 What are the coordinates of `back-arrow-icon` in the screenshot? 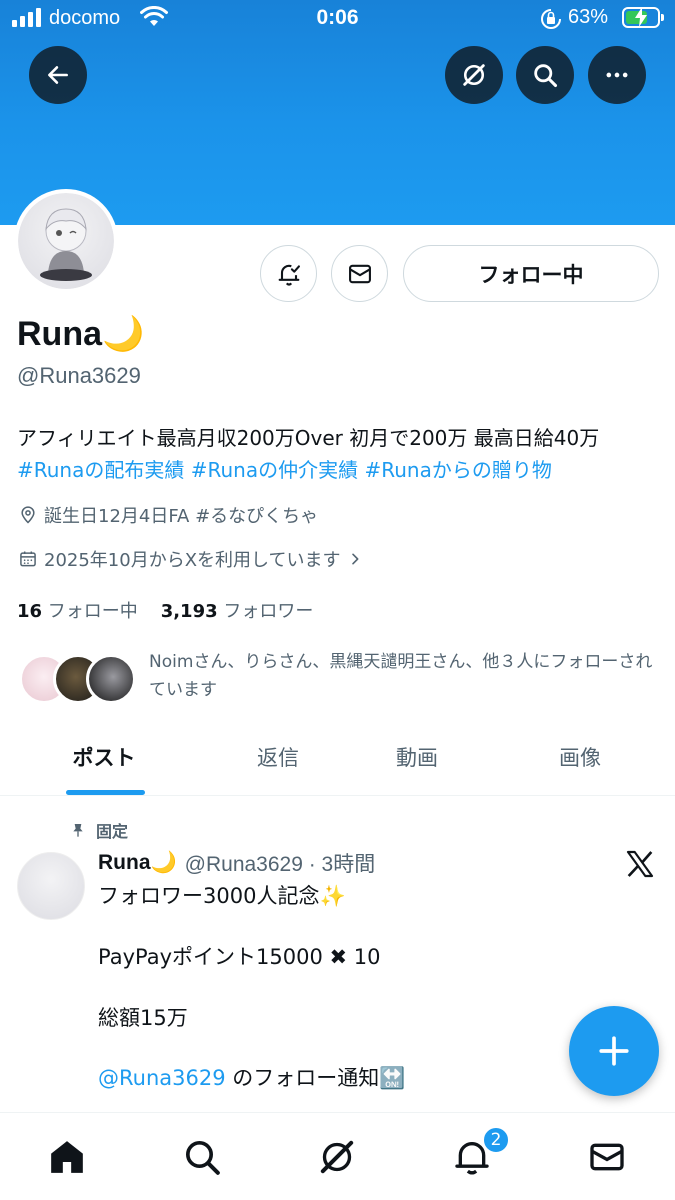 It's located at (58, 75).